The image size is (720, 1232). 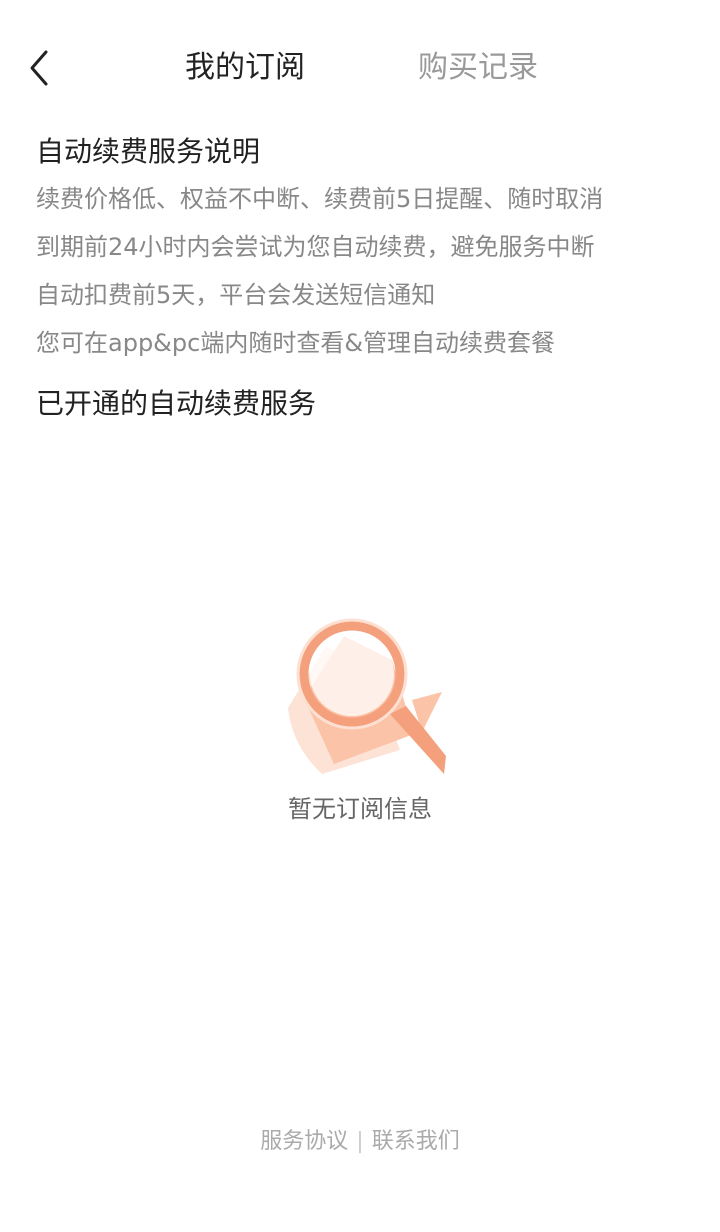 I want to click on tab-my-subscriptions: 我的订阅, so click(x=245, y=68).